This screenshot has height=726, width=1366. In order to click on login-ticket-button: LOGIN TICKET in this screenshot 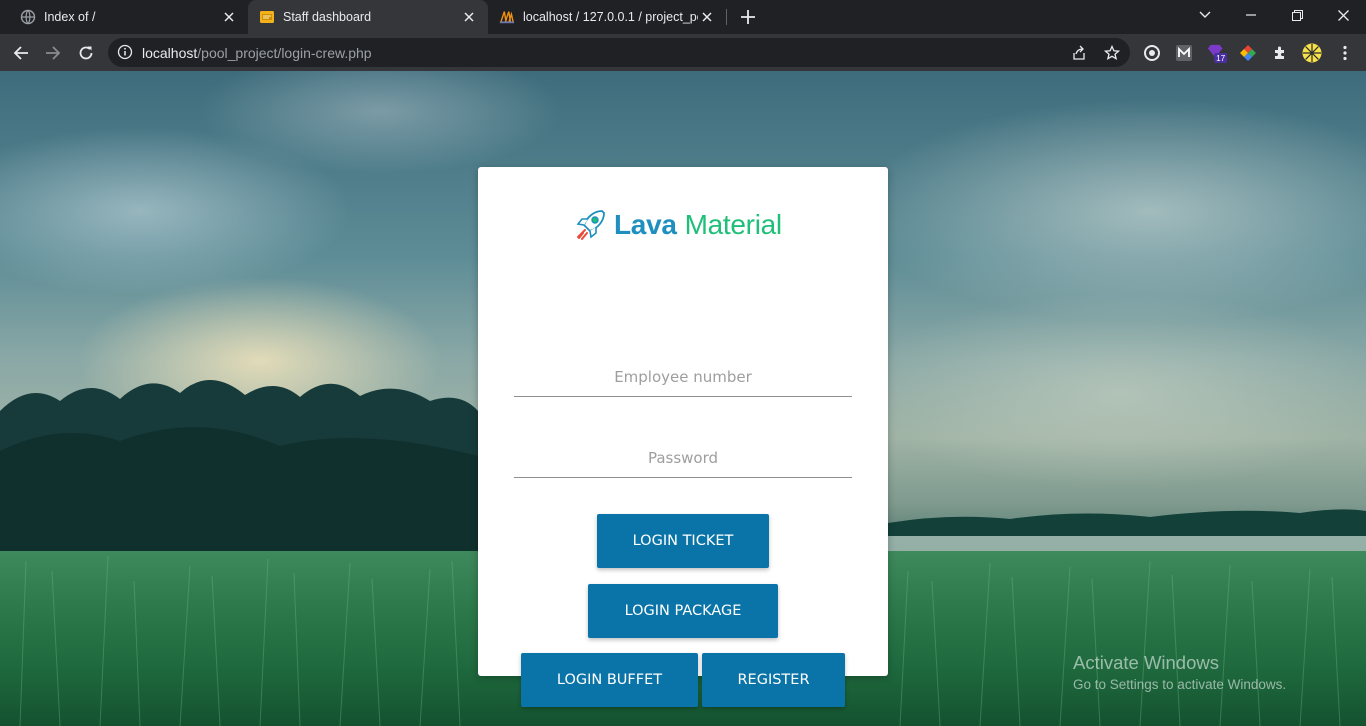, I will do `click(683, 541)`.